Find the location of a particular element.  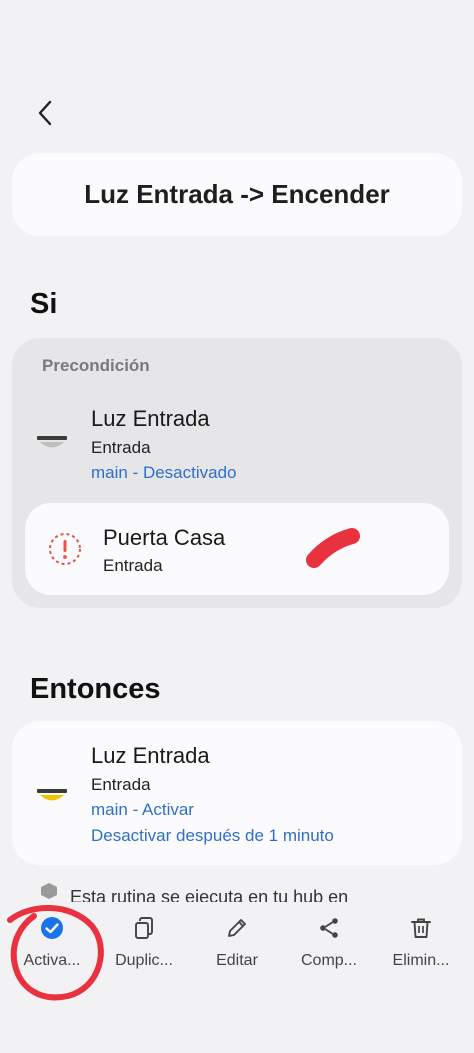

routine-title: Luz Entrada -> Encender is located at coordinates (237, 194).